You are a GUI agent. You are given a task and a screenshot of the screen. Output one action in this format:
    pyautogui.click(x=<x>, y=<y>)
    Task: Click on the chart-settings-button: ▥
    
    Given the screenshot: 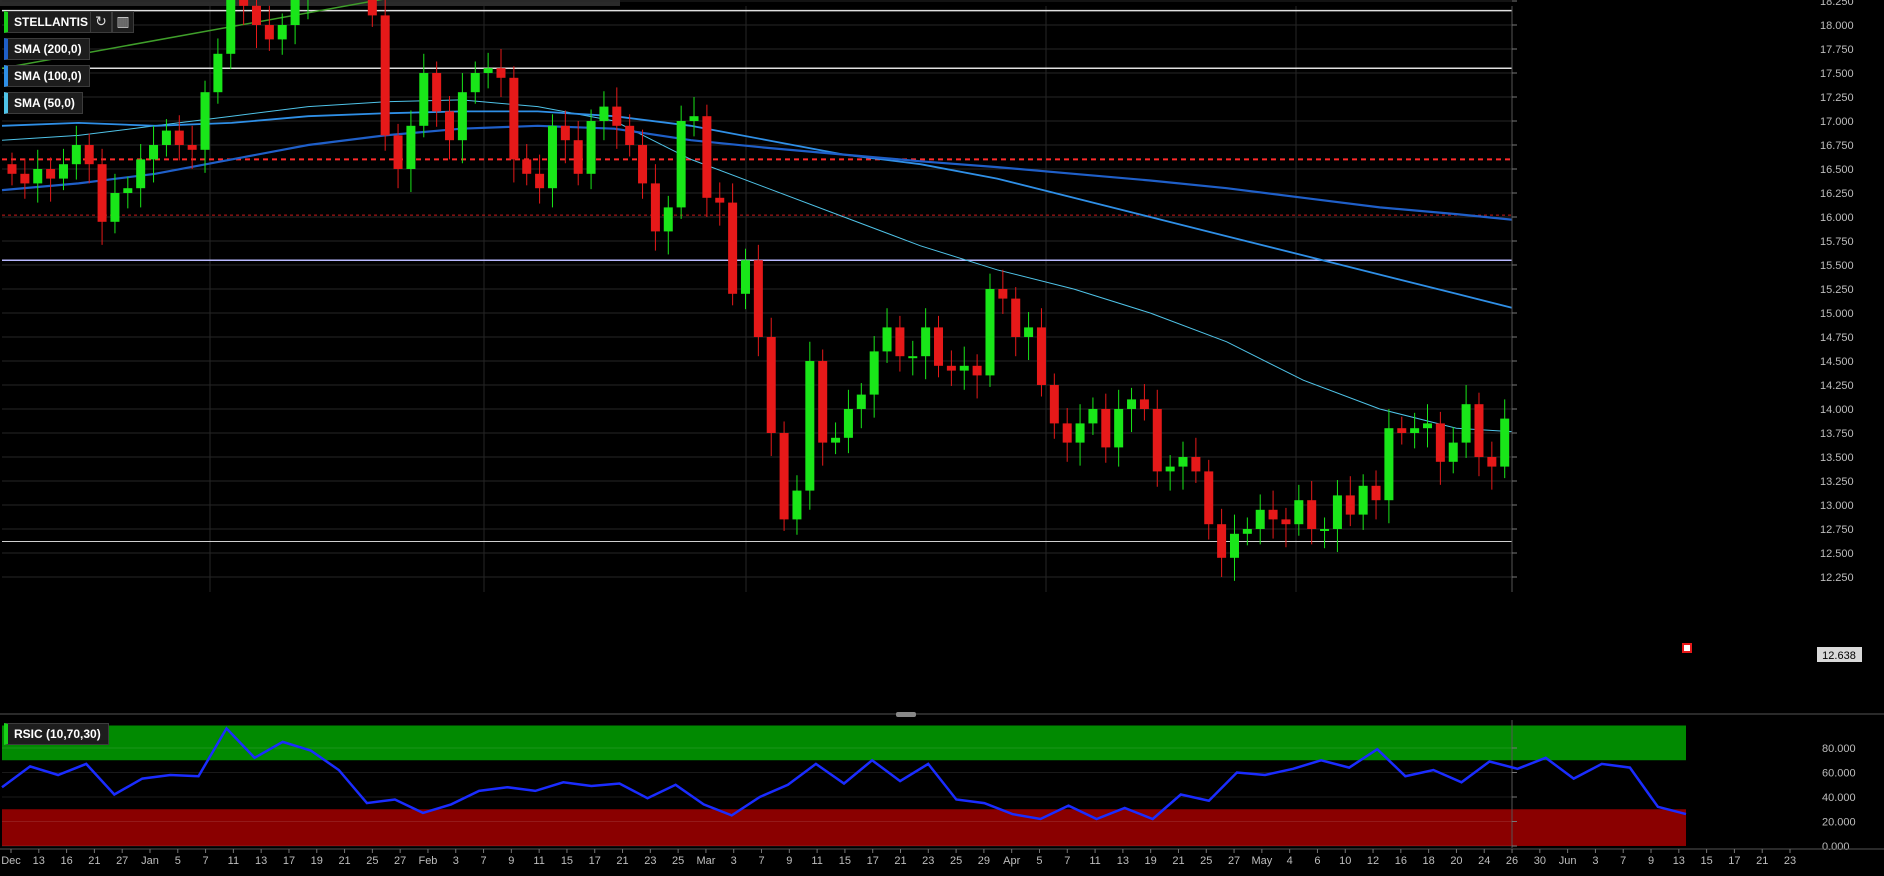 What is the action you would take?
    pyautogui.click(x=123, y=22)
    